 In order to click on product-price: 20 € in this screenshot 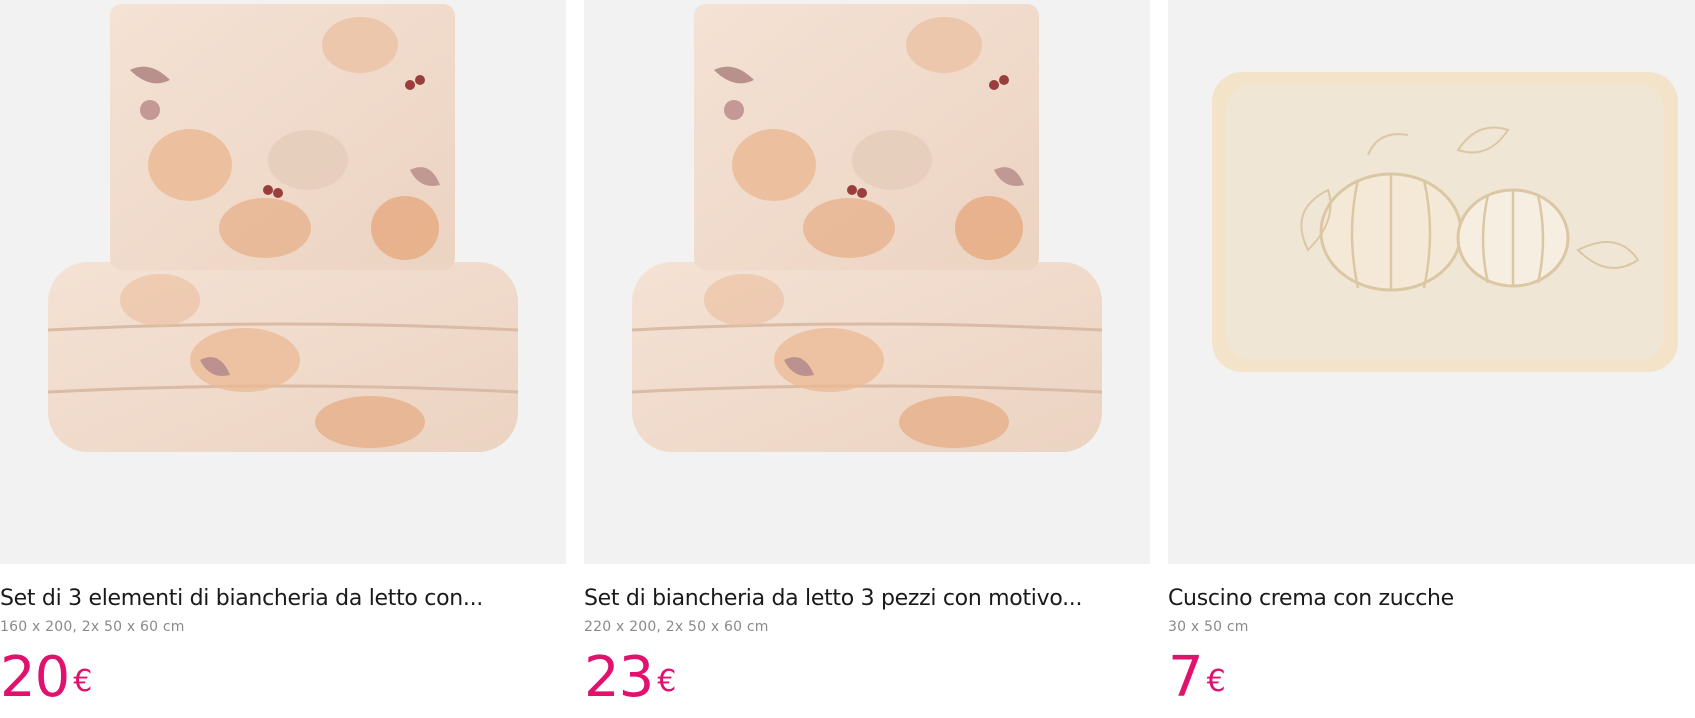, I will do `click(283, 678)`.